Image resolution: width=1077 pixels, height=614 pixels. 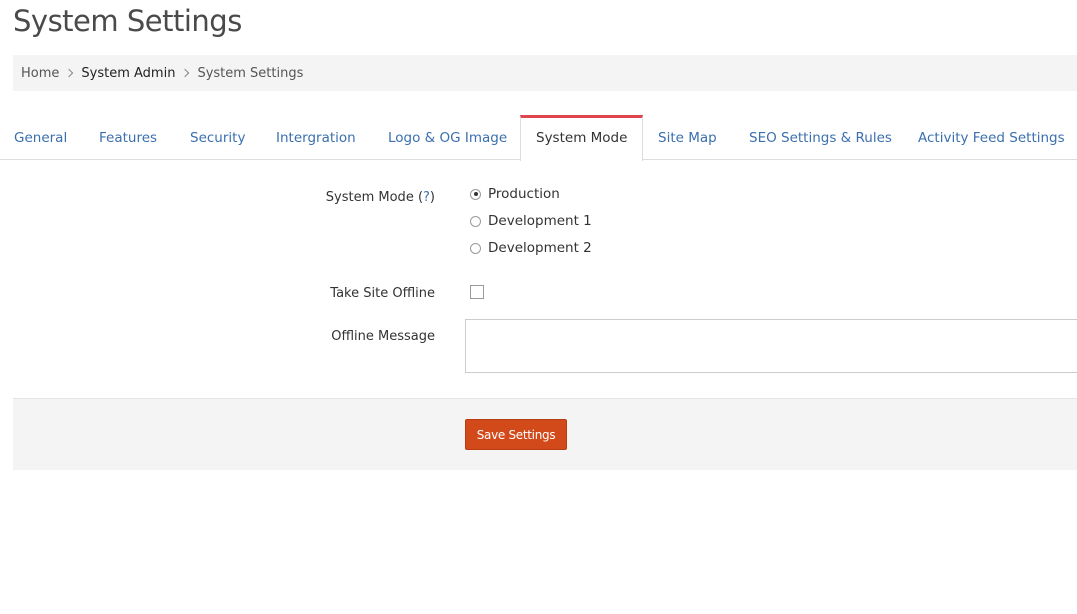 What do you see at coordinates (820, 137) in the screenshot?
I see `tab-seo-settings-rules: SEO Settings & Rules` at bounding box center [820, 137].